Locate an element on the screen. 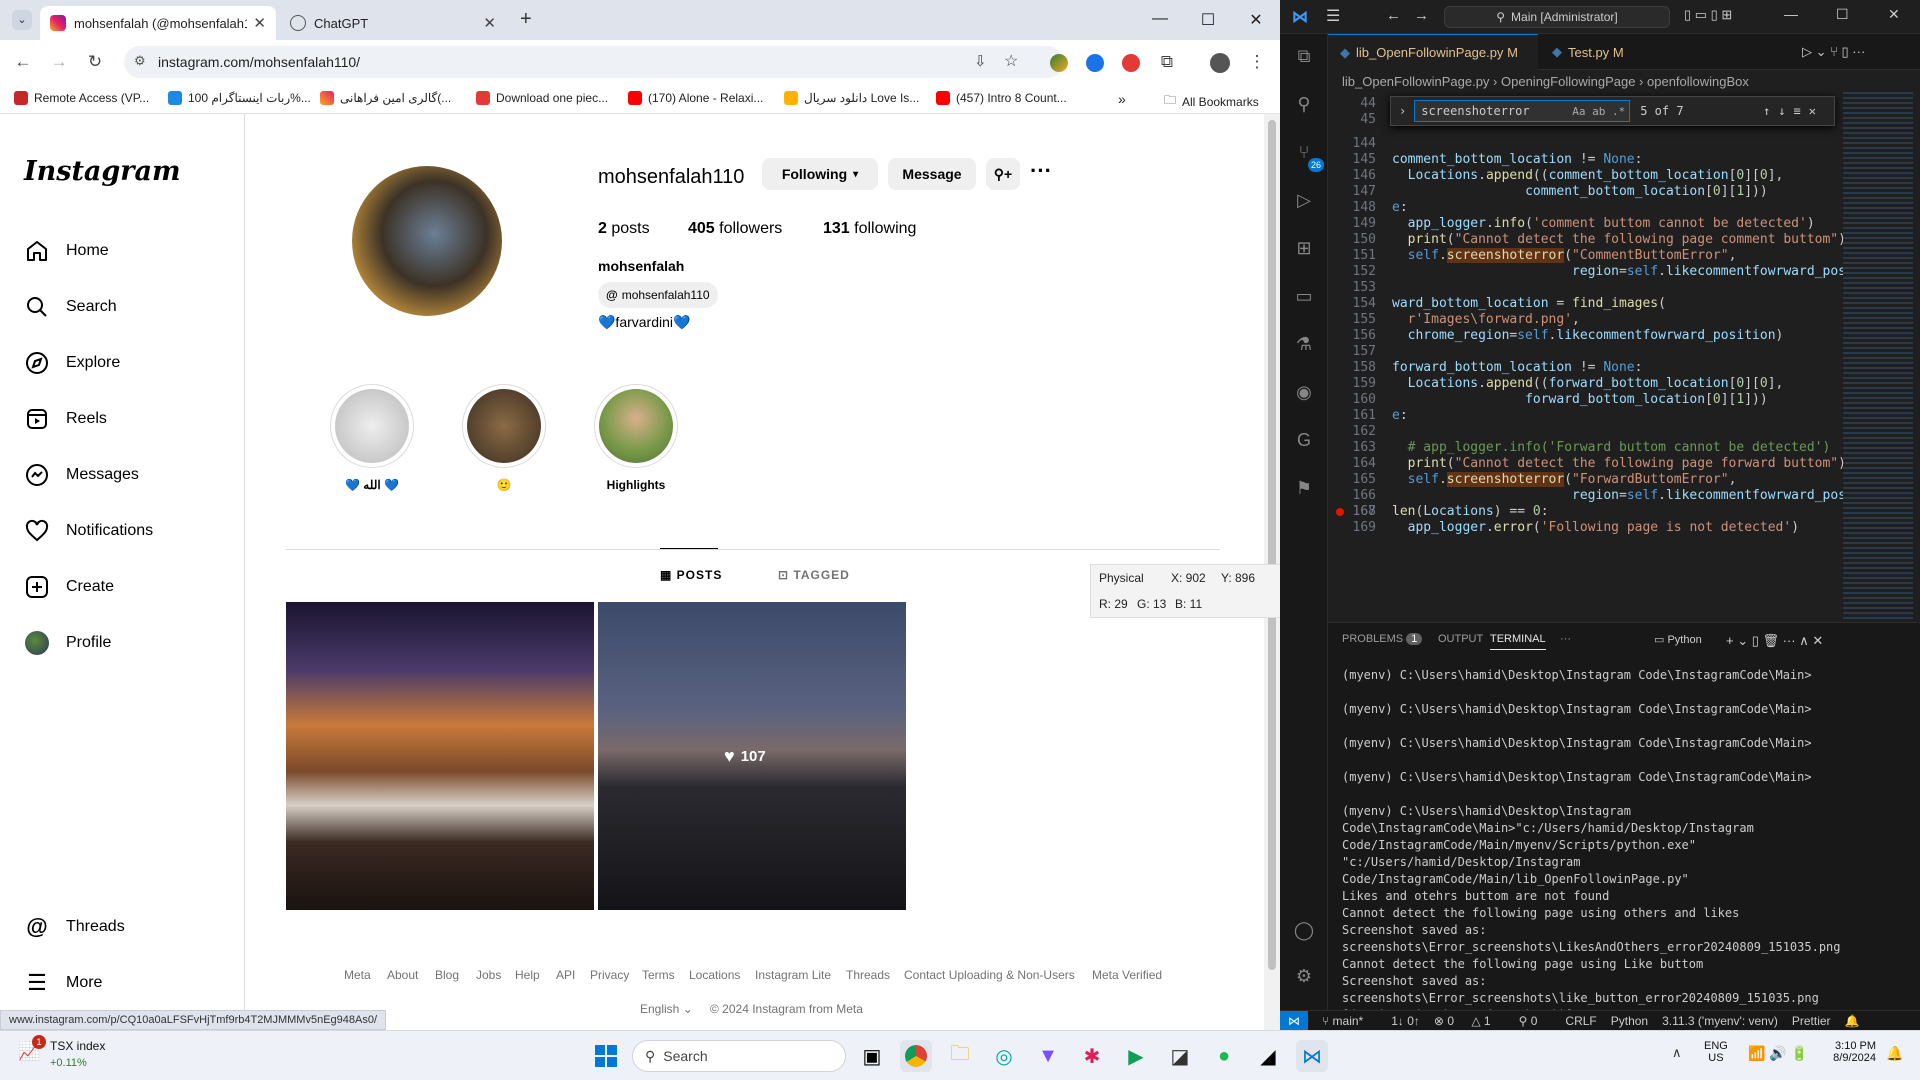 This screenshot has height=1080, width=1920. footer-link: Meta is located at coordinates (357, 975).